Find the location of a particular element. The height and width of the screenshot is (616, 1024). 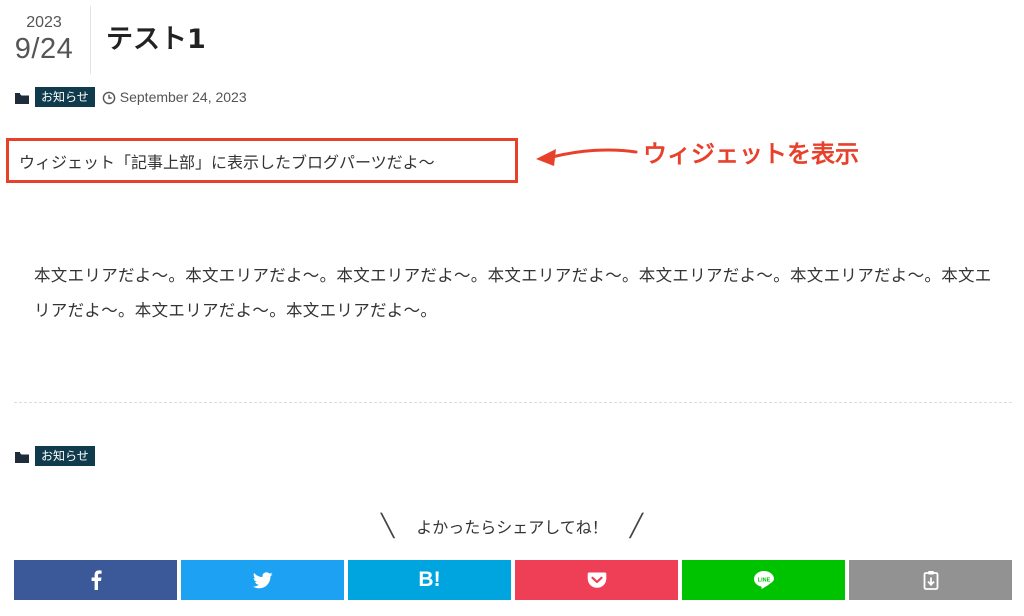

hatena-bookmark-icon: B! is located at coordinates (429, 579).